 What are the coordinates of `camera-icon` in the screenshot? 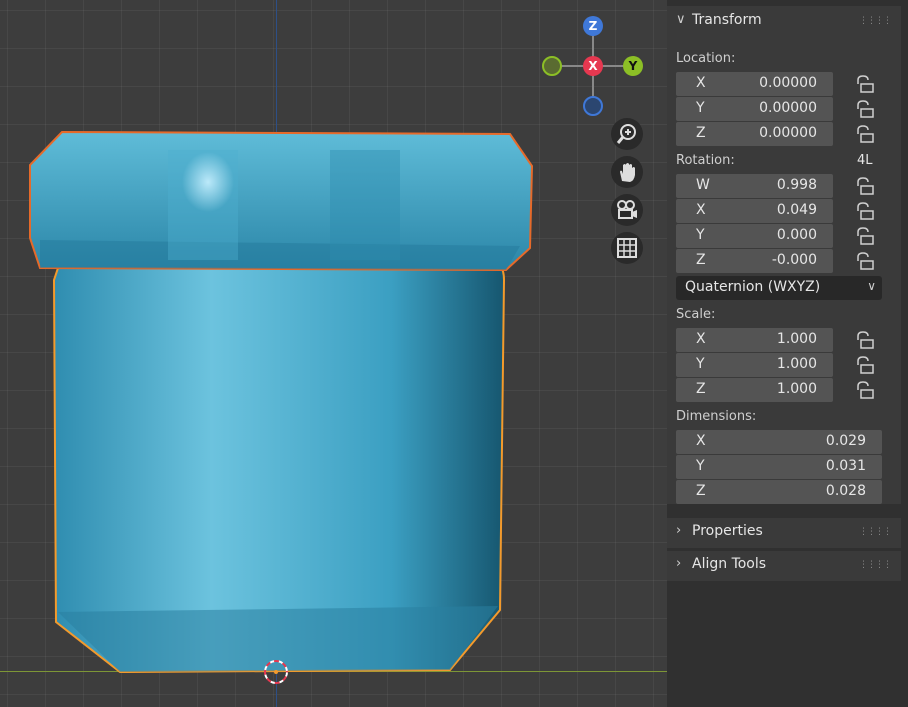 It's located at (627, 209).